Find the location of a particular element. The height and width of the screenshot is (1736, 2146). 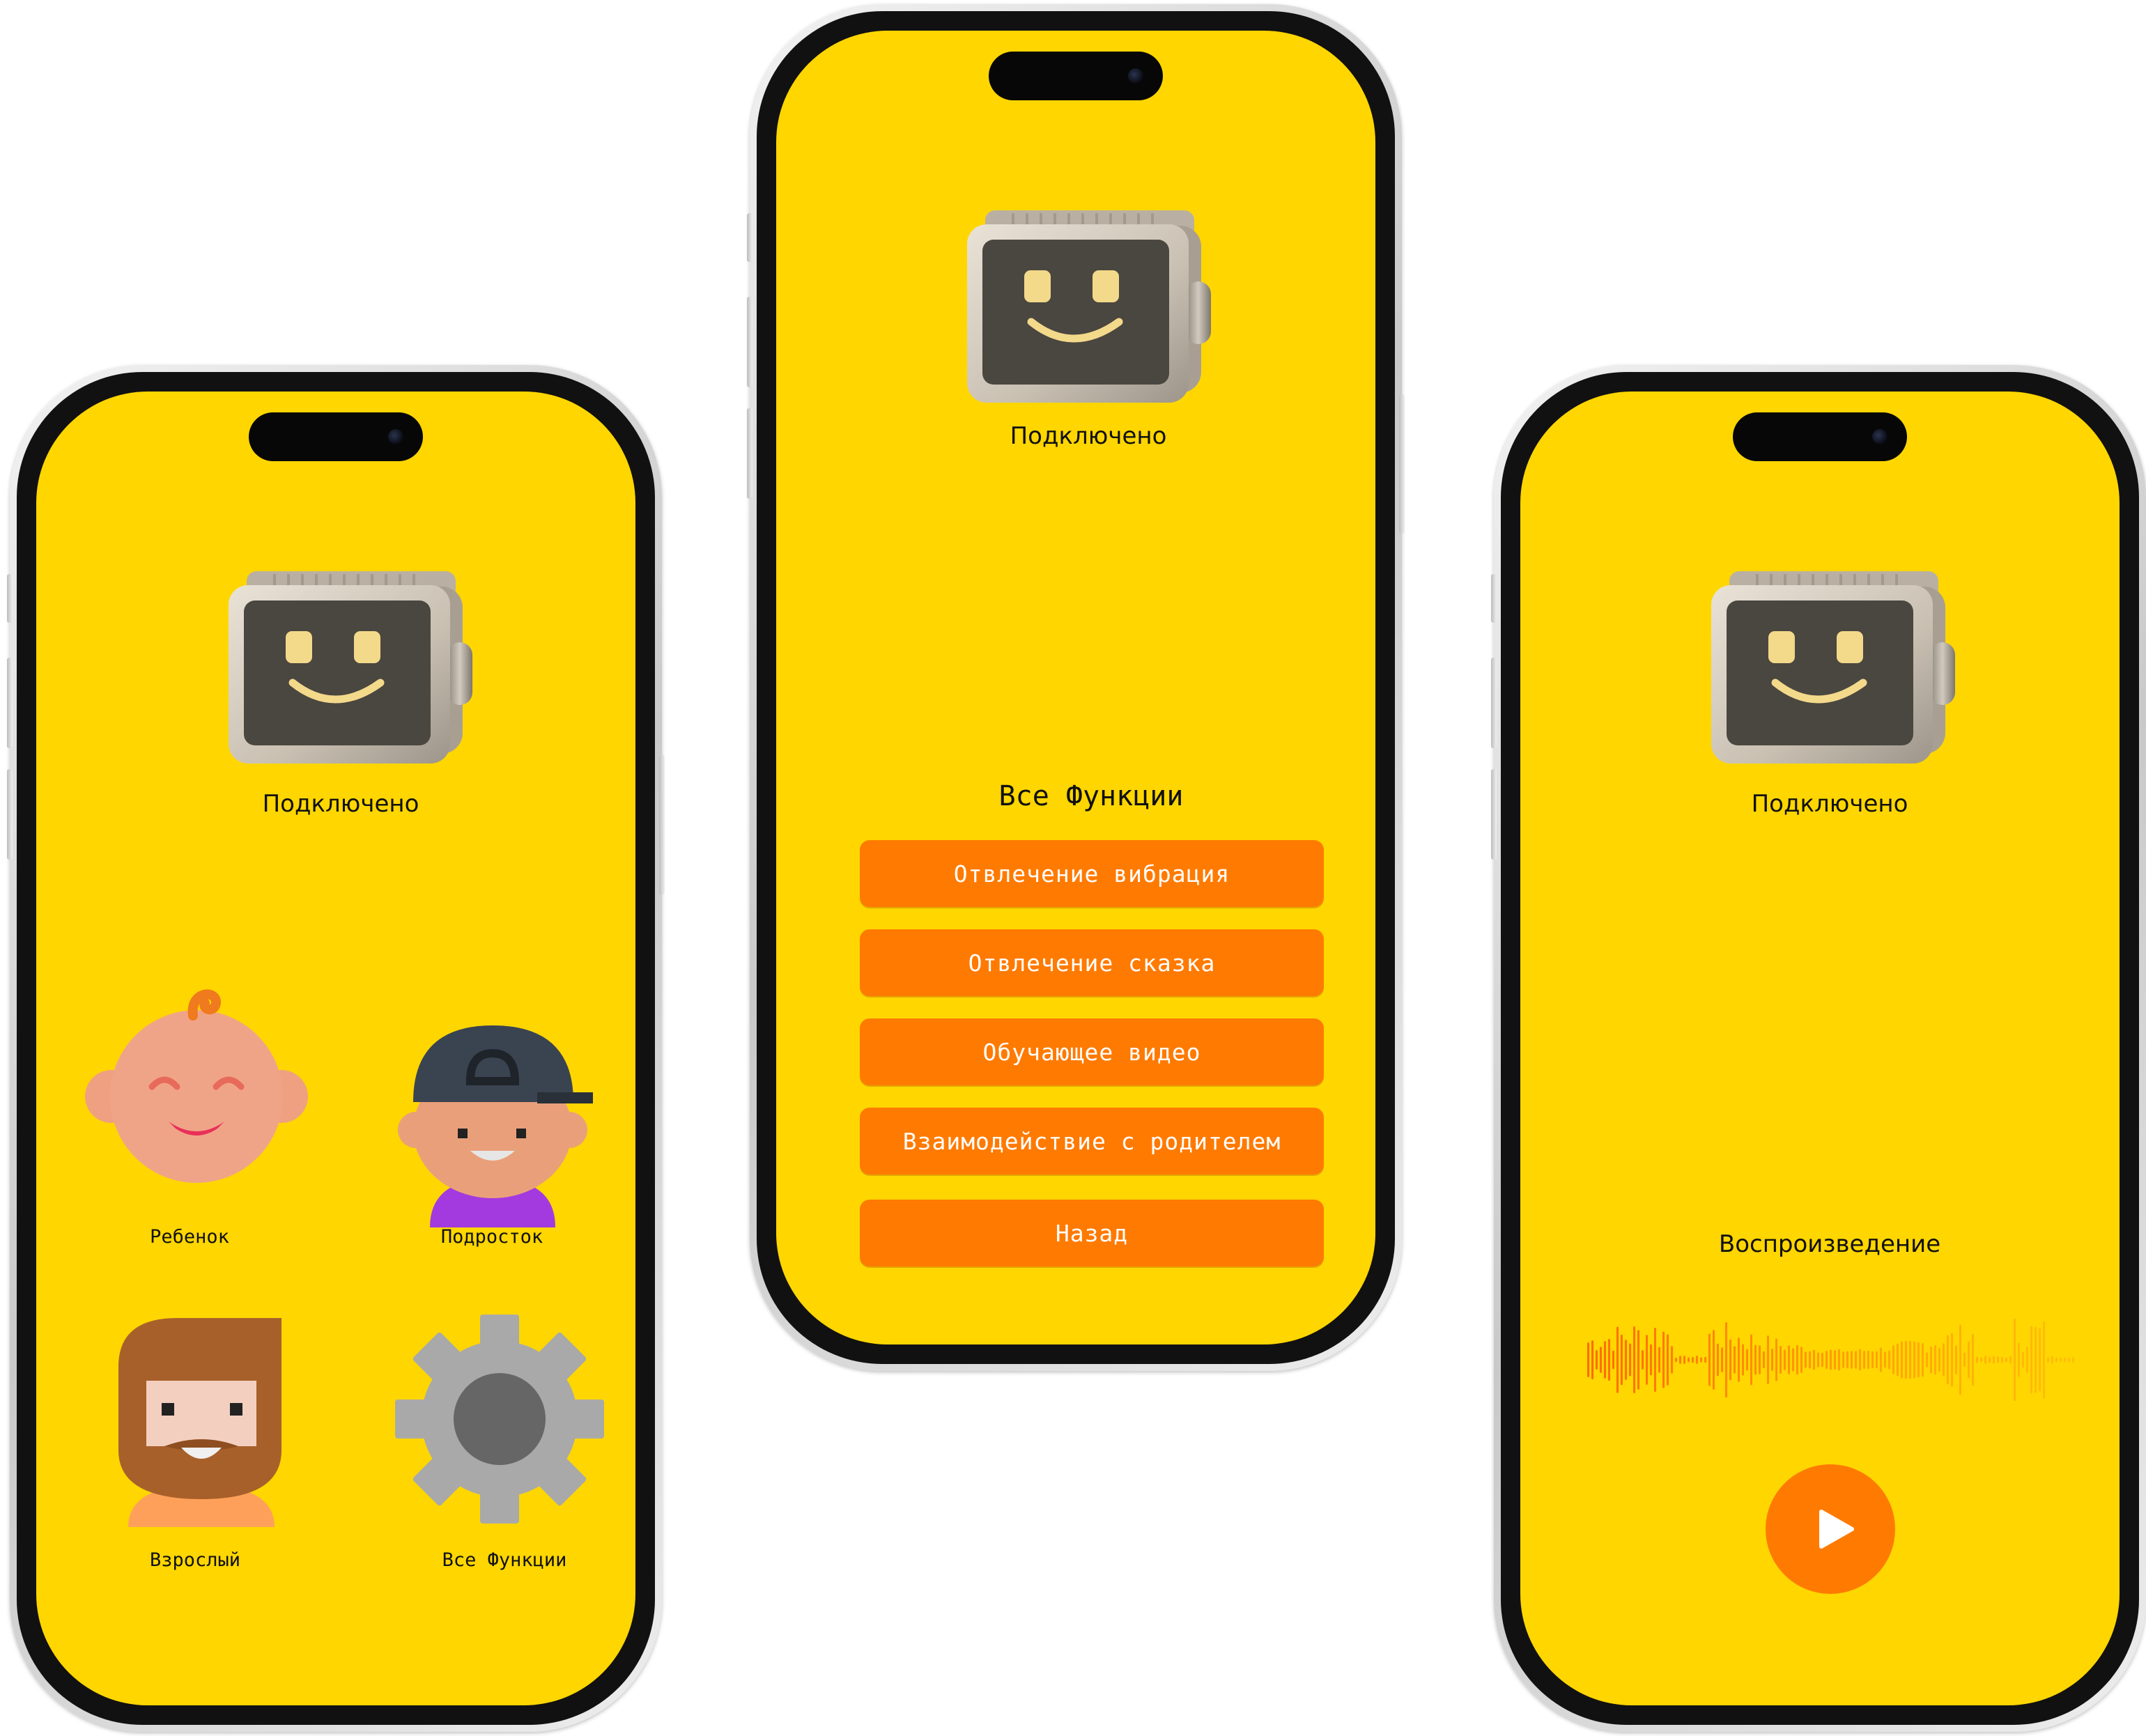

educational-video-button: Обучающее видео is located at coordinates (1092, 1051).